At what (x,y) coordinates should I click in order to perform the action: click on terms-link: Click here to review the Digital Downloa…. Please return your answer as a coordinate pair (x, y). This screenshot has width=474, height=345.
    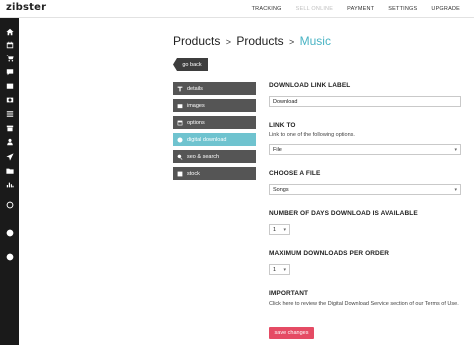
    Looking at the image, I should click on (365, 304).